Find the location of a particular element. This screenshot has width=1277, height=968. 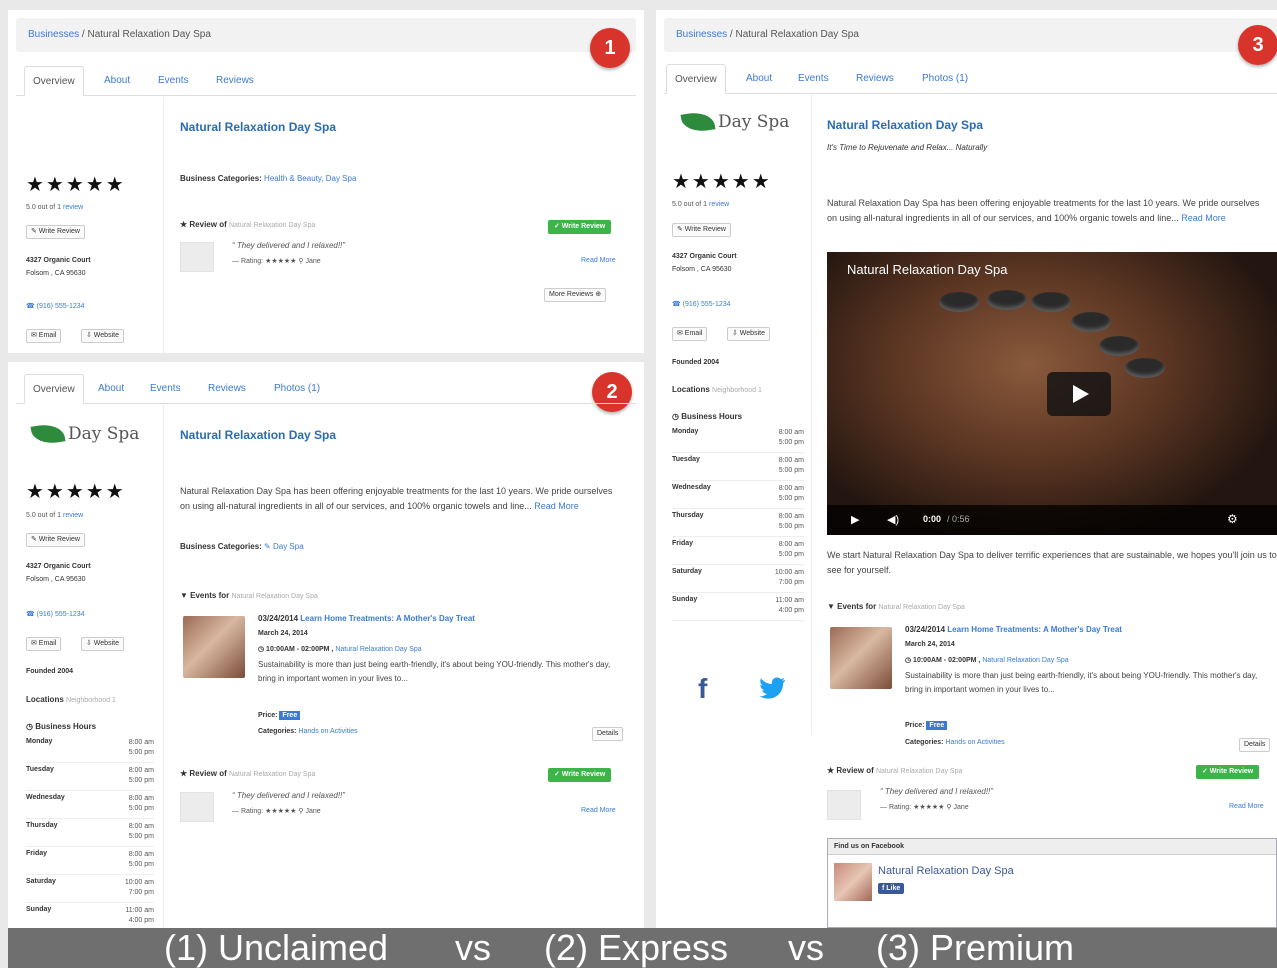

categories-link: Health & Beauty, Day Spa is located at coordinates (310, 178).